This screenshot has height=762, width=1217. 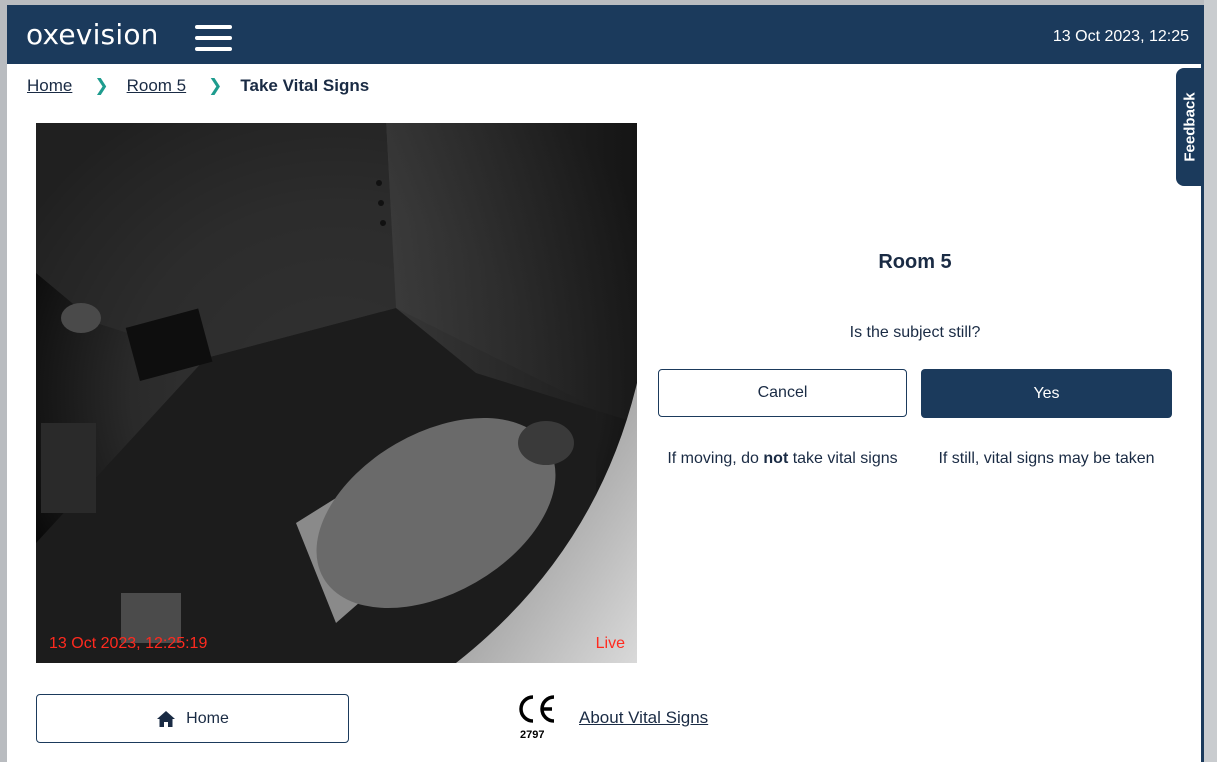 I want to click on room-title: Room 5, so click(x=915, y=262).